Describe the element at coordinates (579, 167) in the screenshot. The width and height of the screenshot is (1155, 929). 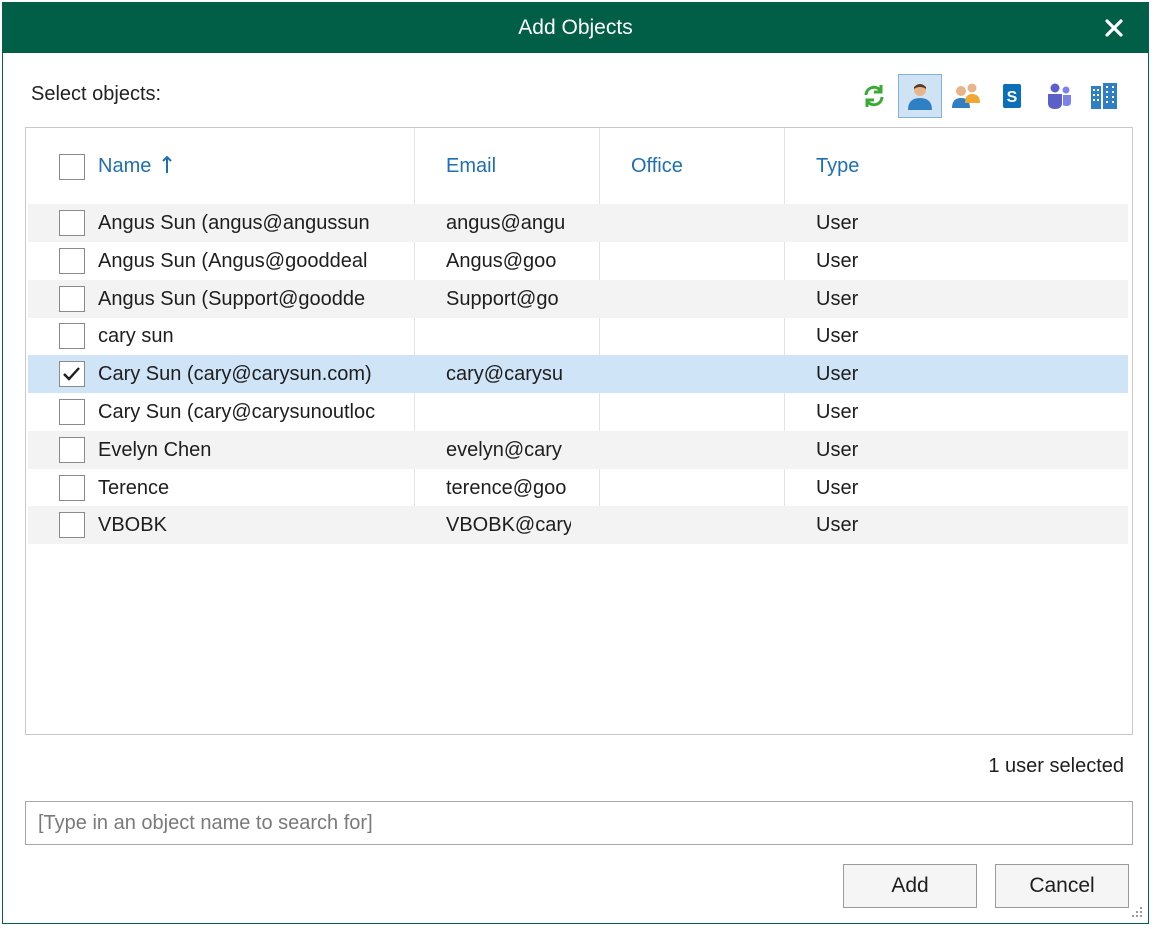
I see `table-header: Name Email Office Type` at that location.